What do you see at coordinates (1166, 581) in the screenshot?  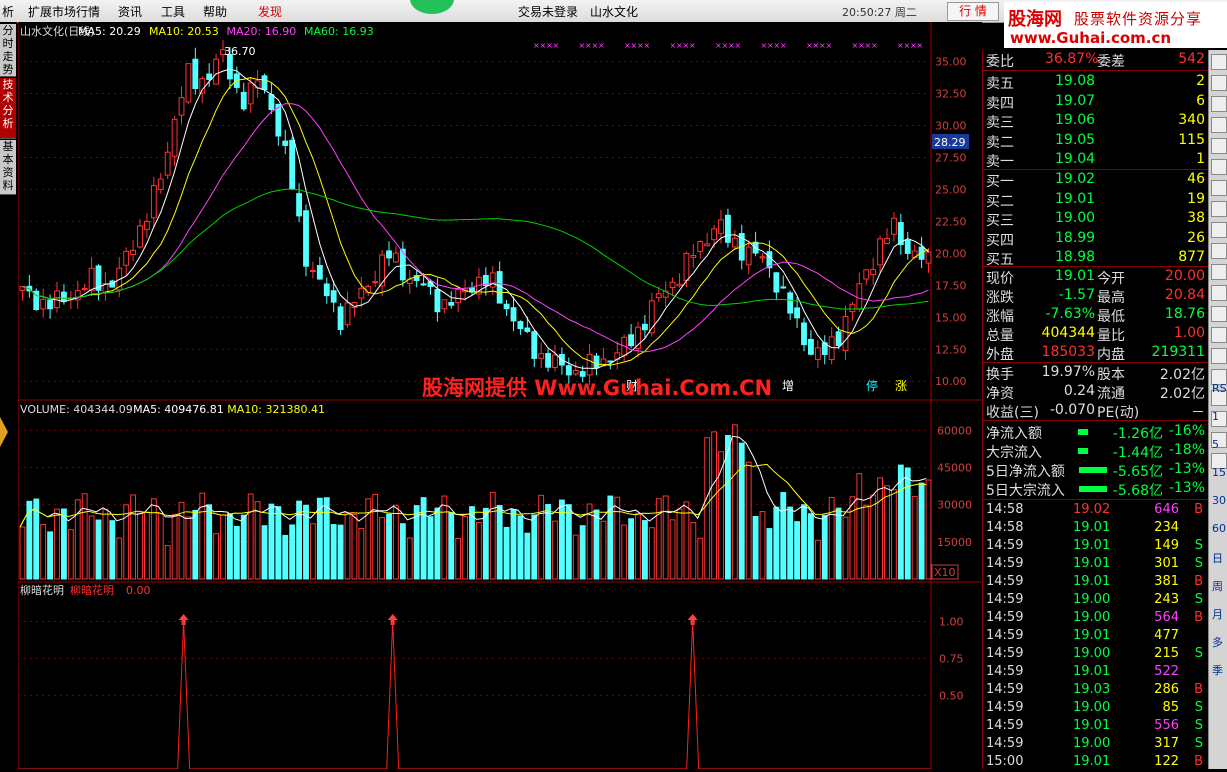 I see `tick-volume: 381` at bounding box center [1166, 581].